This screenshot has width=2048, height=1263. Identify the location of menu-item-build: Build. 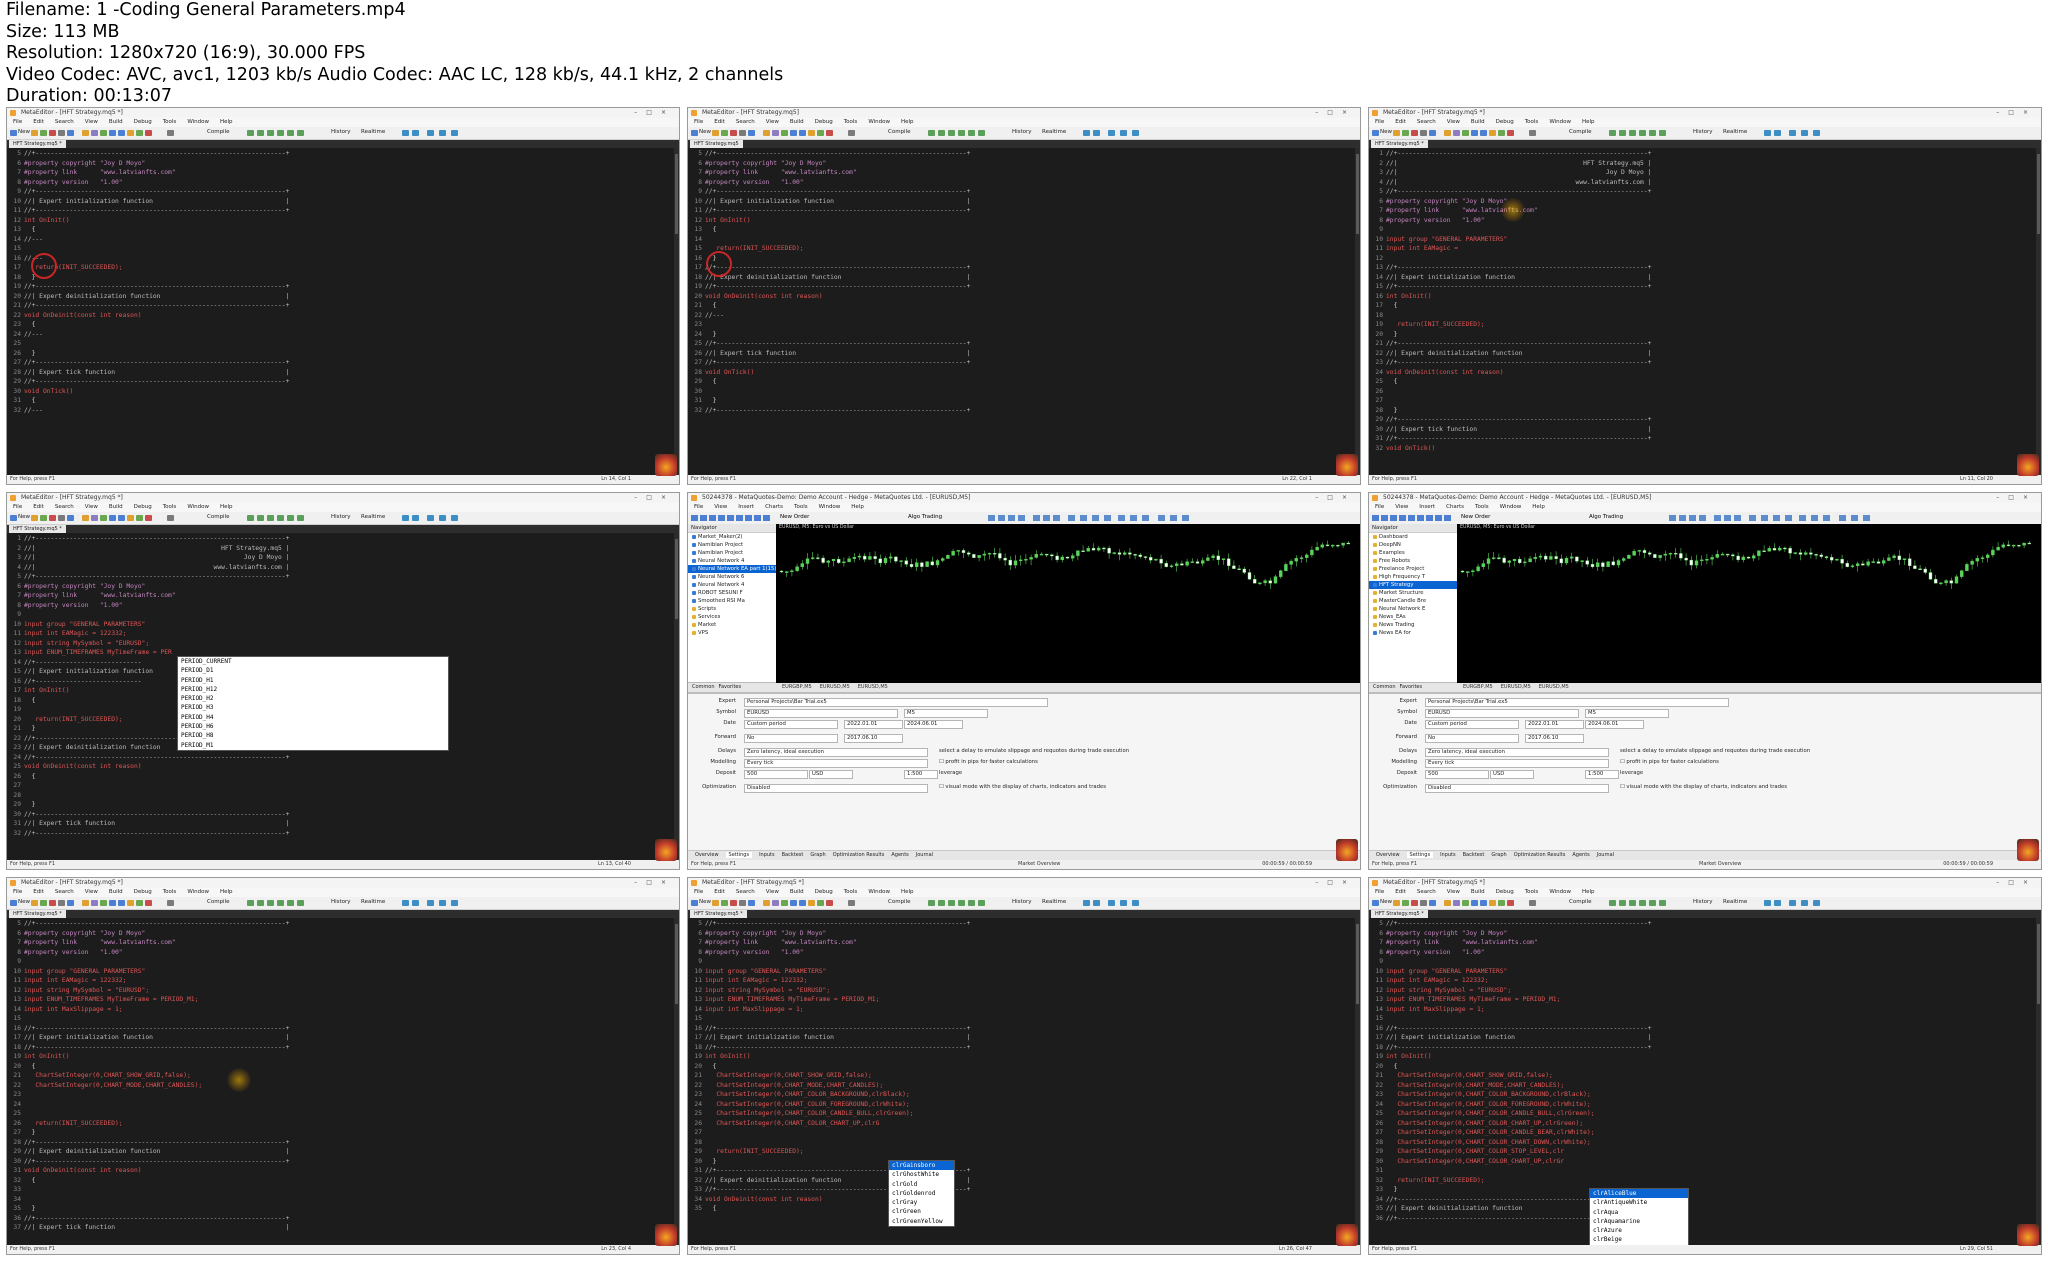
(116, 122).